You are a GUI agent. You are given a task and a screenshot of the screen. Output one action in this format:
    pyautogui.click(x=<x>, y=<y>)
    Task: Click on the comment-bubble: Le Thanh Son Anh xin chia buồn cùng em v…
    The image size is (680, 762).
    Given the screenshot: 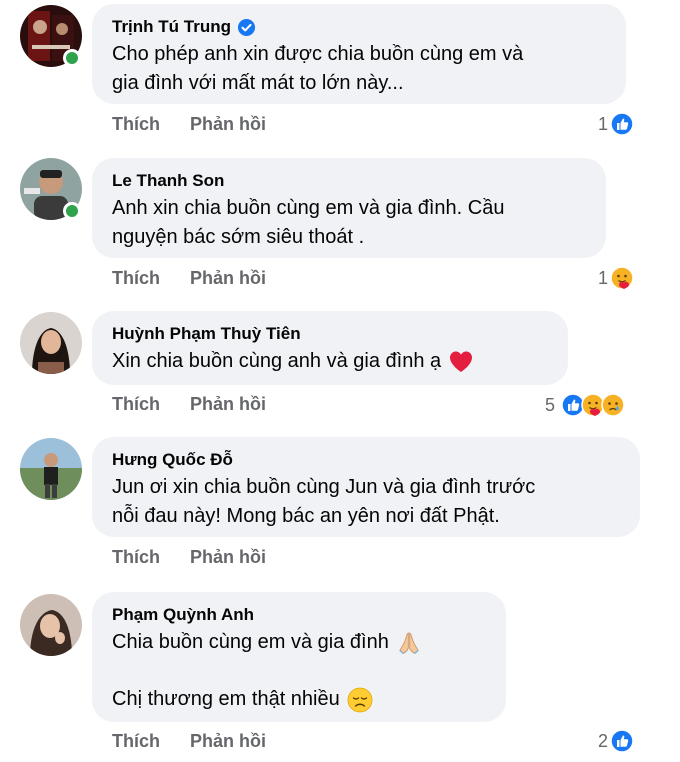 What is the action you would take?
    pyautogui.click(x=349, y=208)
    